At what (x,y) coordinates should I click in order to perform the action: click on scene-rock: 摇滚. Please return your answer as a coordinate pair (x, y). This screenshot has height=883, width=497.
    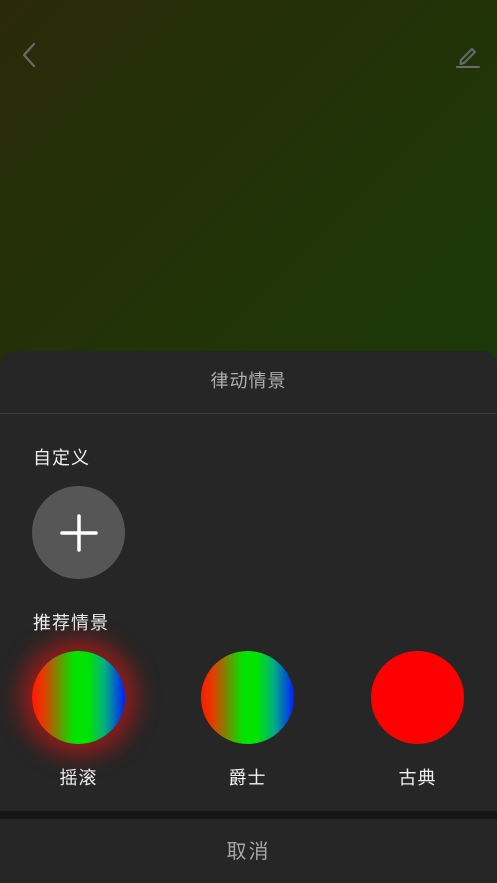
    Looking at the image, I should click on (78, 720).